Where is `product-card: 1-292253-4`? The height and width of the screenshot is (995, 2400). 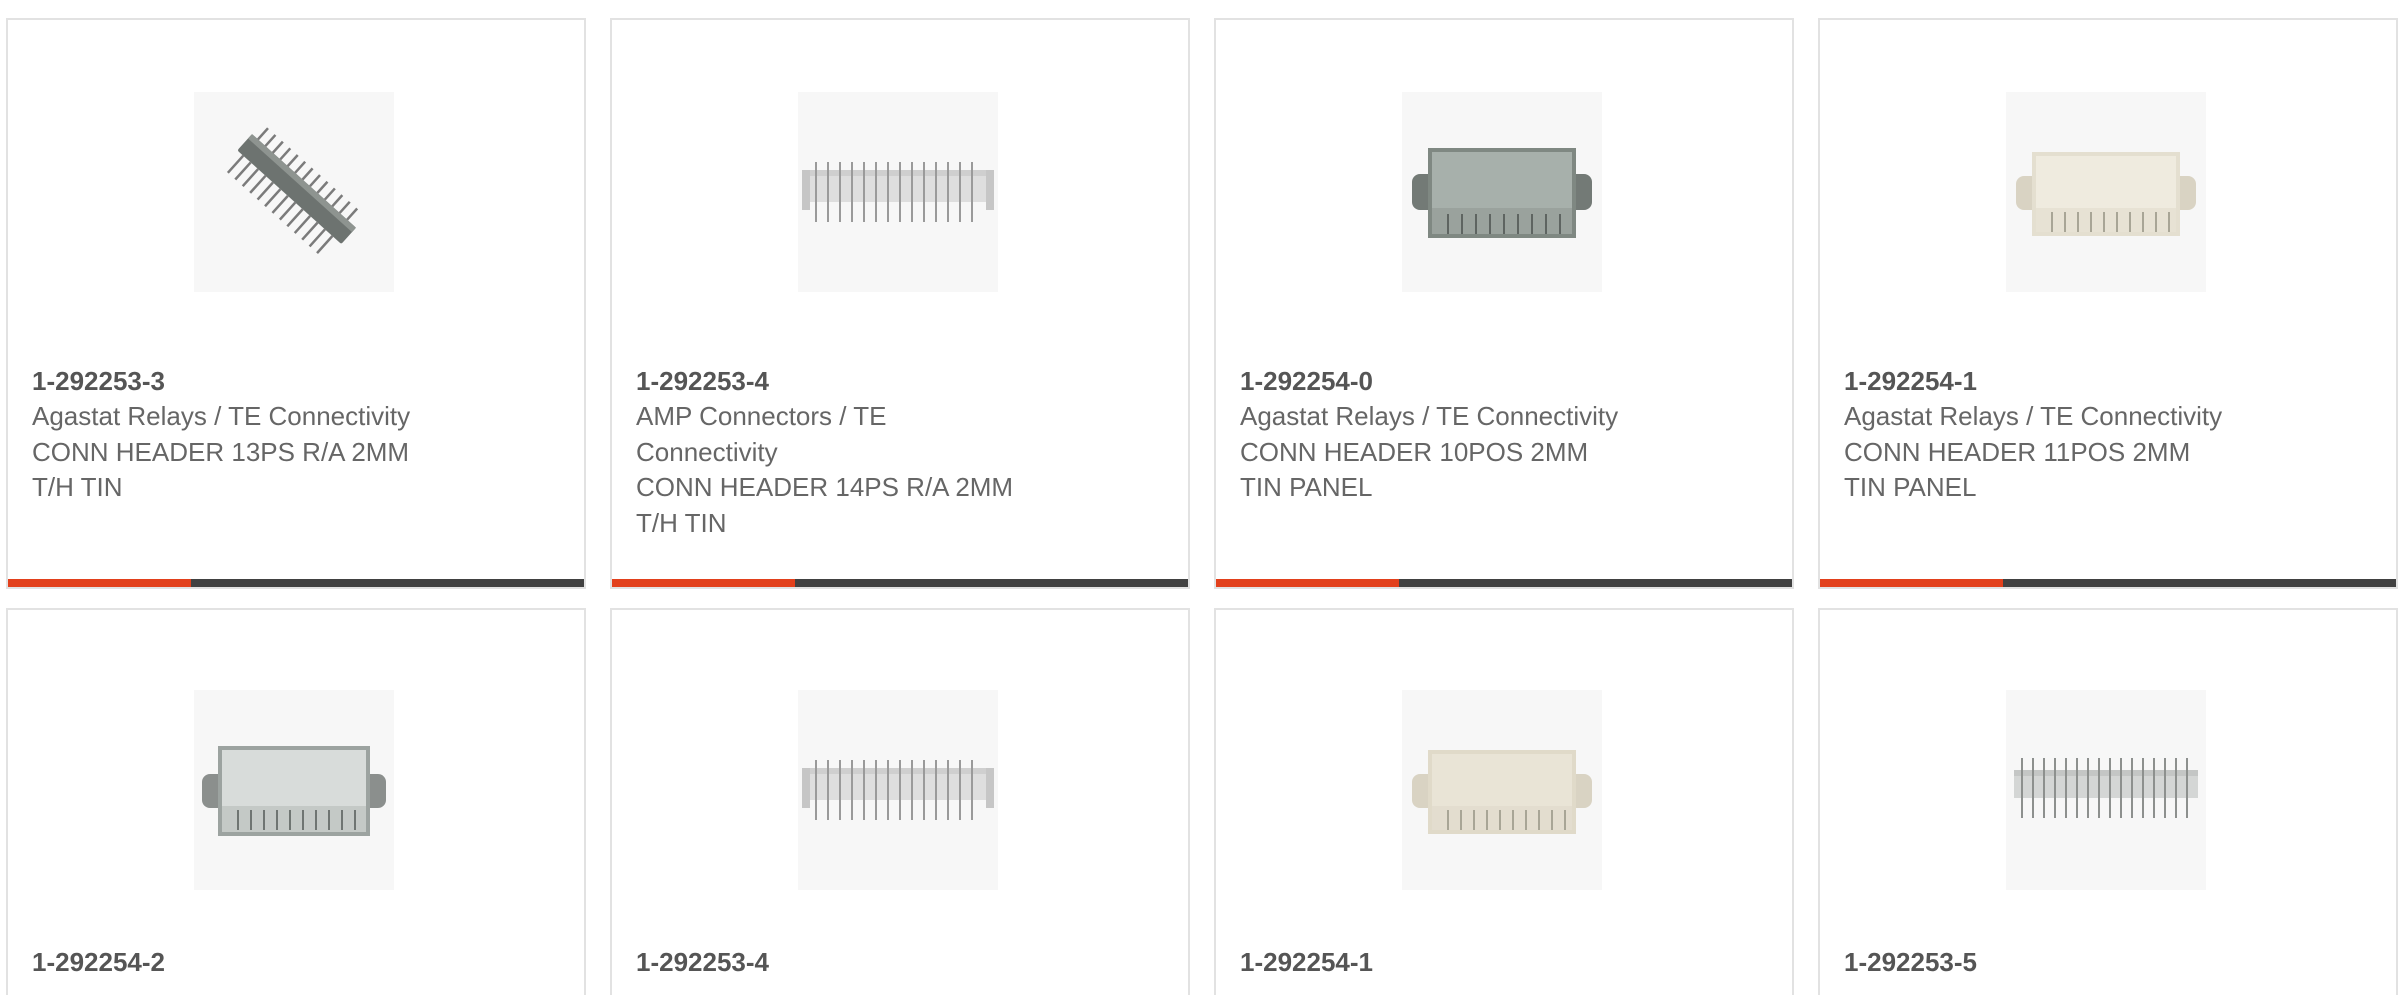
product-card: 1-292253-4 is located at coordinates (900, 801).